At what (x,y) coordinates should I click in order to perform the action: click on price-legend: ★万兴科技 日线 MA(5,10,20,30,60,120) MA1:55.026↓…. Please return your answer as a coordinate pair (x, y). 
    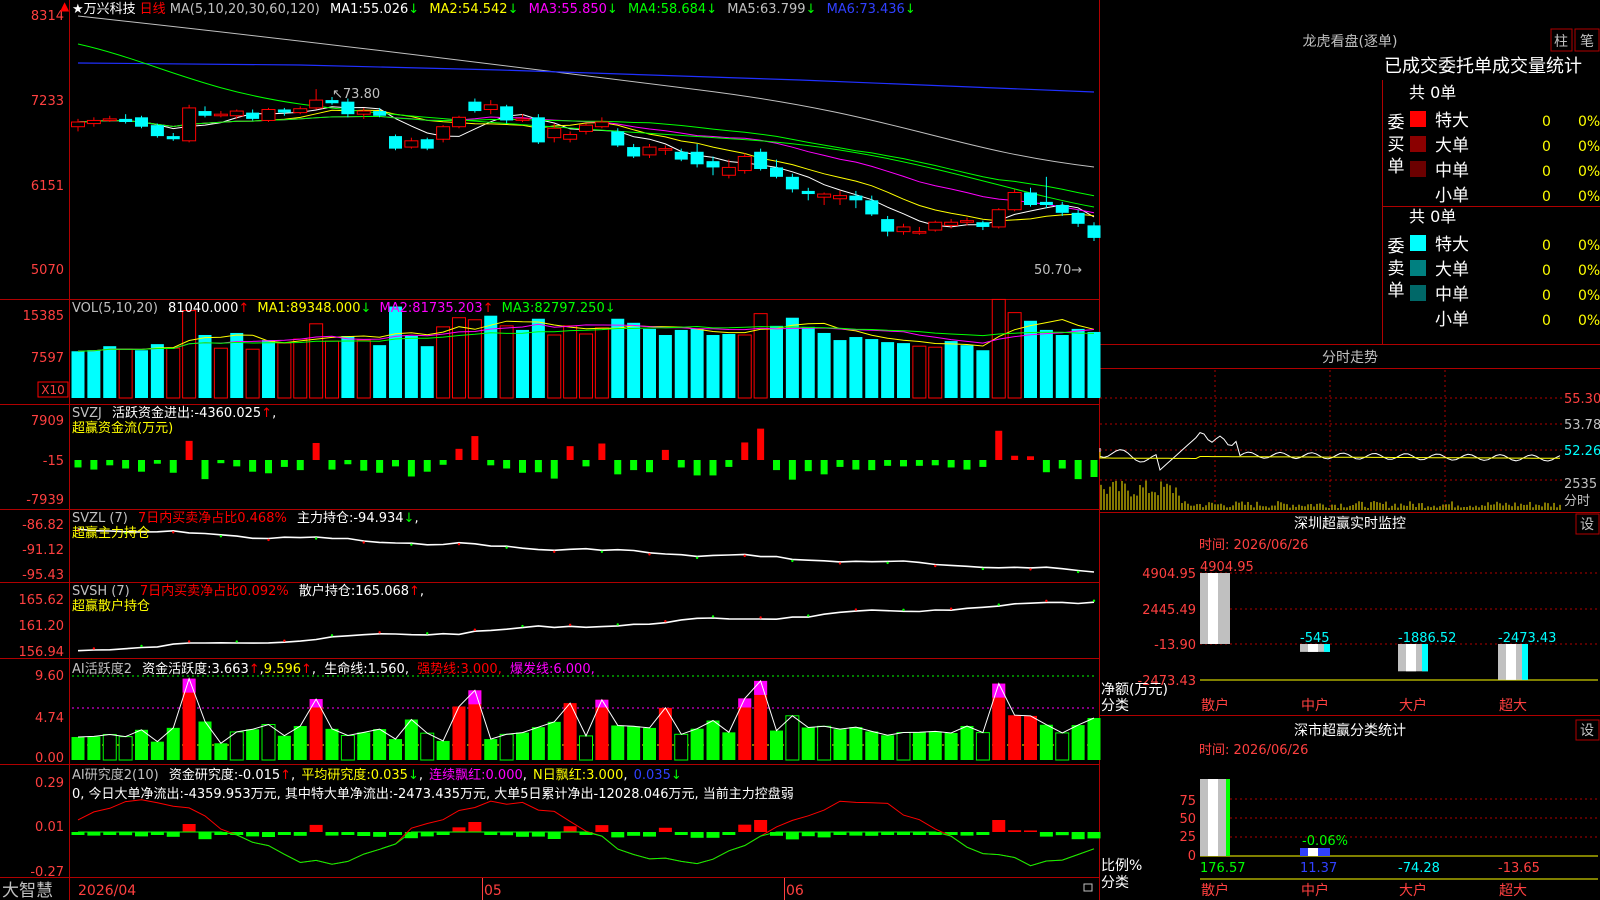
    Looking at the image, I should click on (494, 9).